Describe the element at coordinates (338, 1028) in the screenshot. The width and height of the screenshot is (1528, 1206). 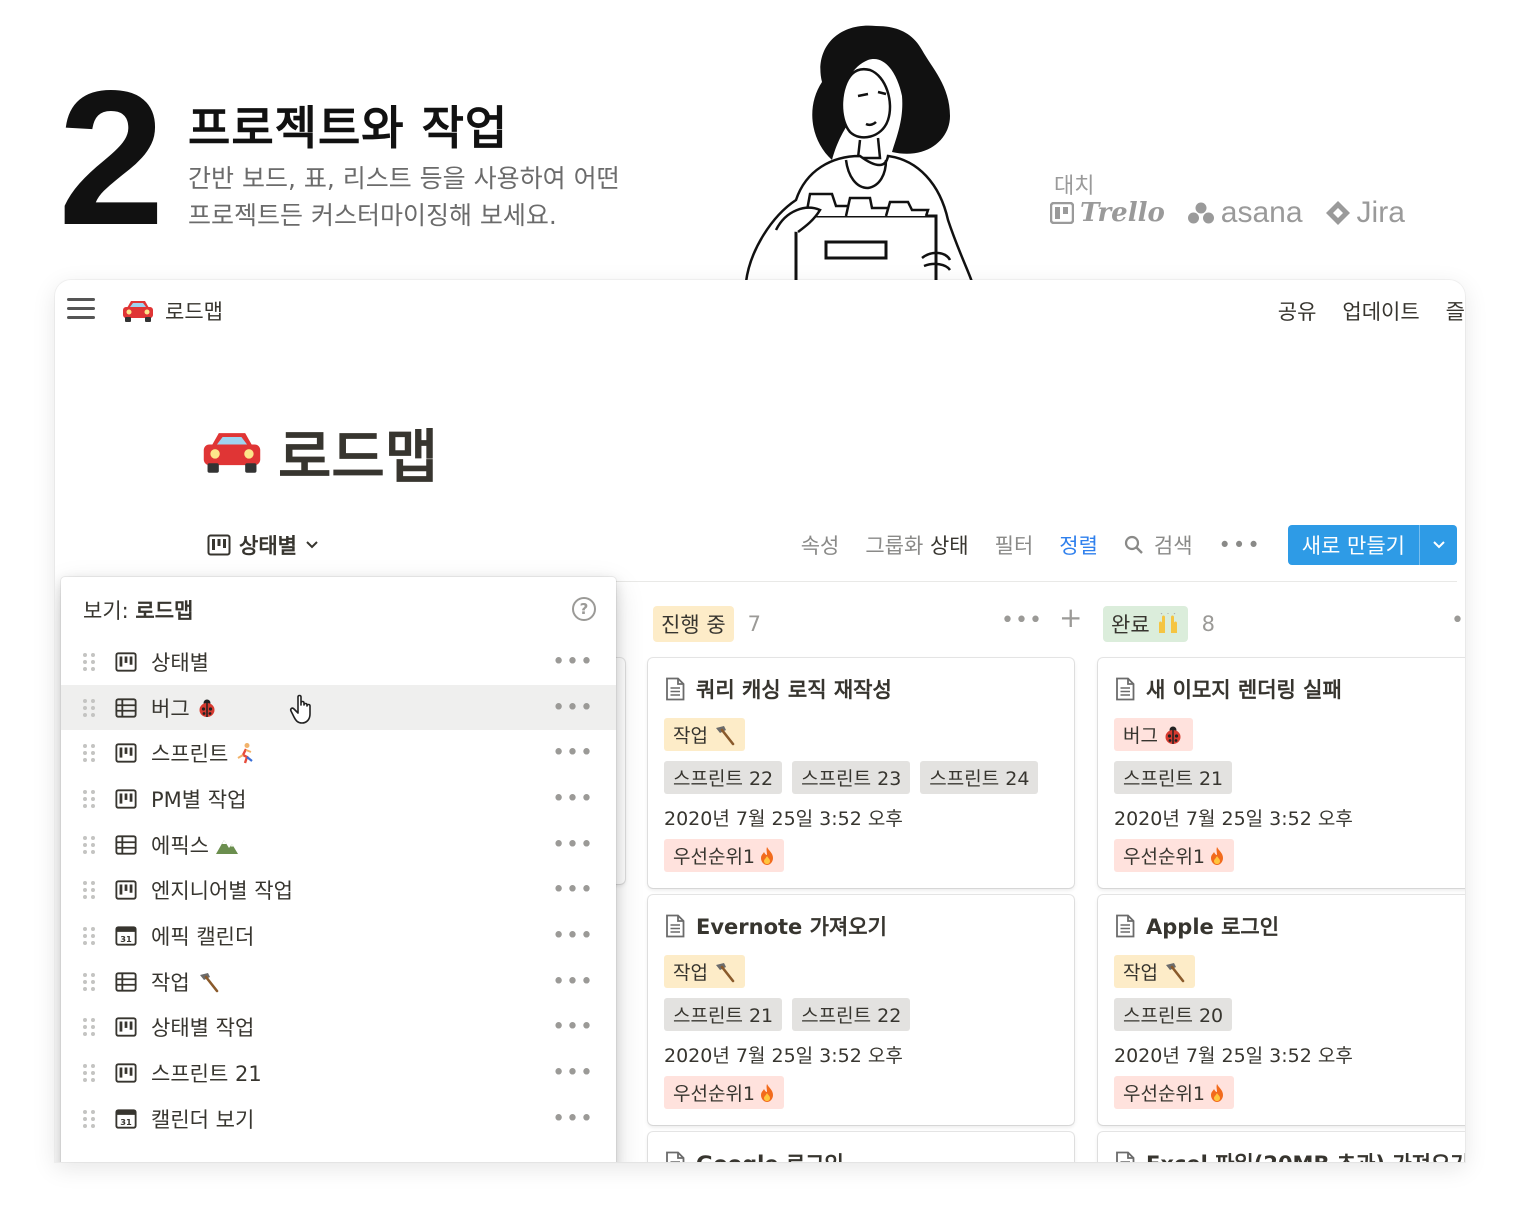
I see `view-item: 상태별 작업 •••` at that location.